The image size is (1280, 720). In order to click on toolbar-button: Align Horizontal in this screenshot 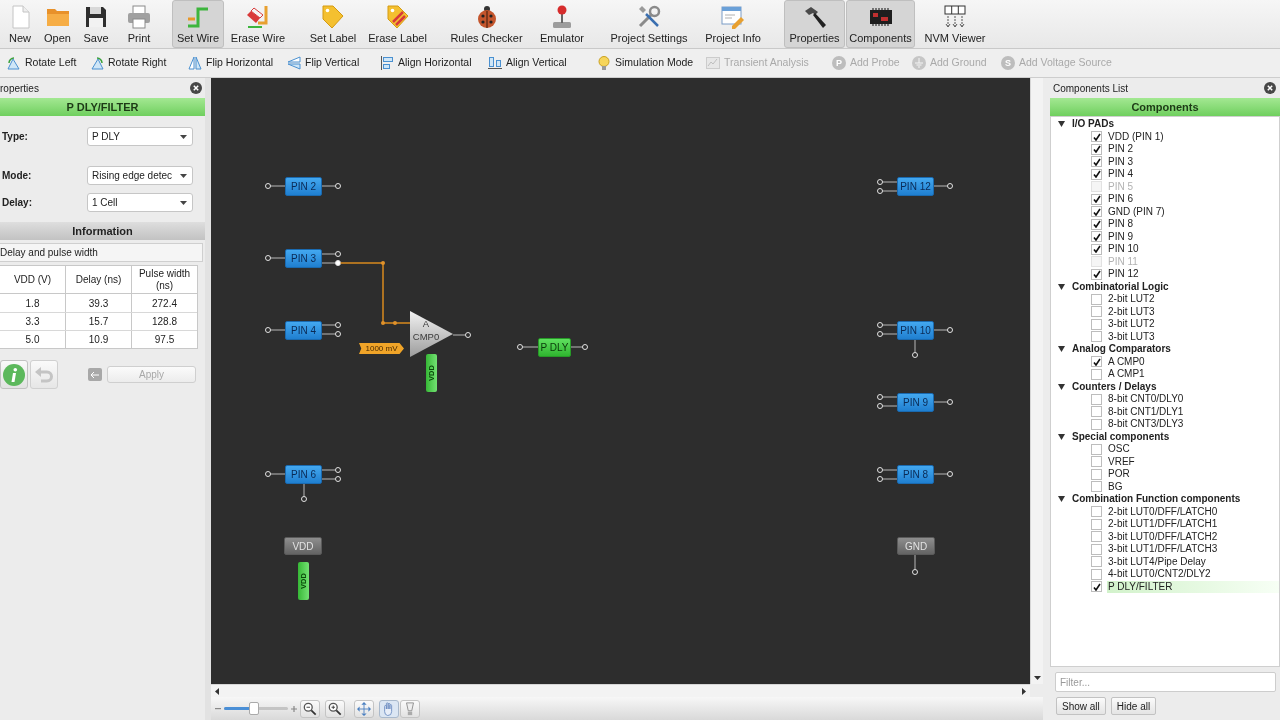, I will do `click(428, 63)`.